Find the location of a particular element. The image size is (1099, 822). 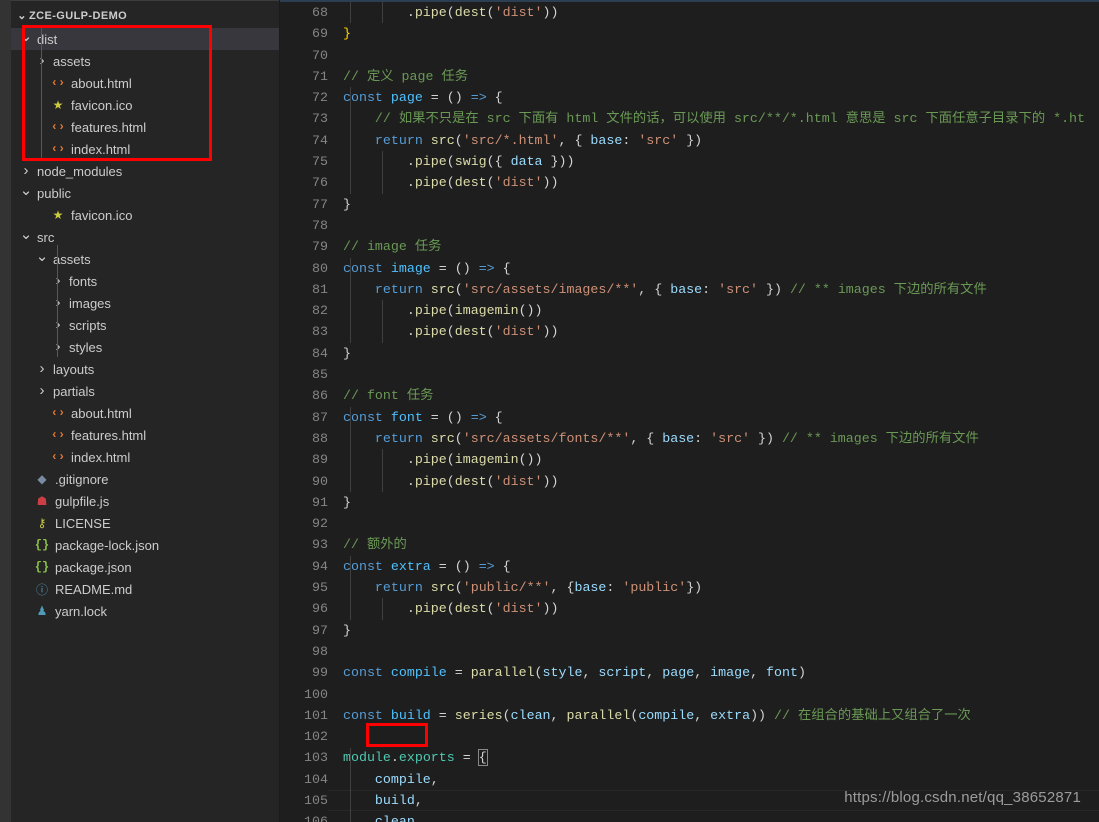

tree-item-license: ⚷ LICENSE is located at coordinates (145, 523).